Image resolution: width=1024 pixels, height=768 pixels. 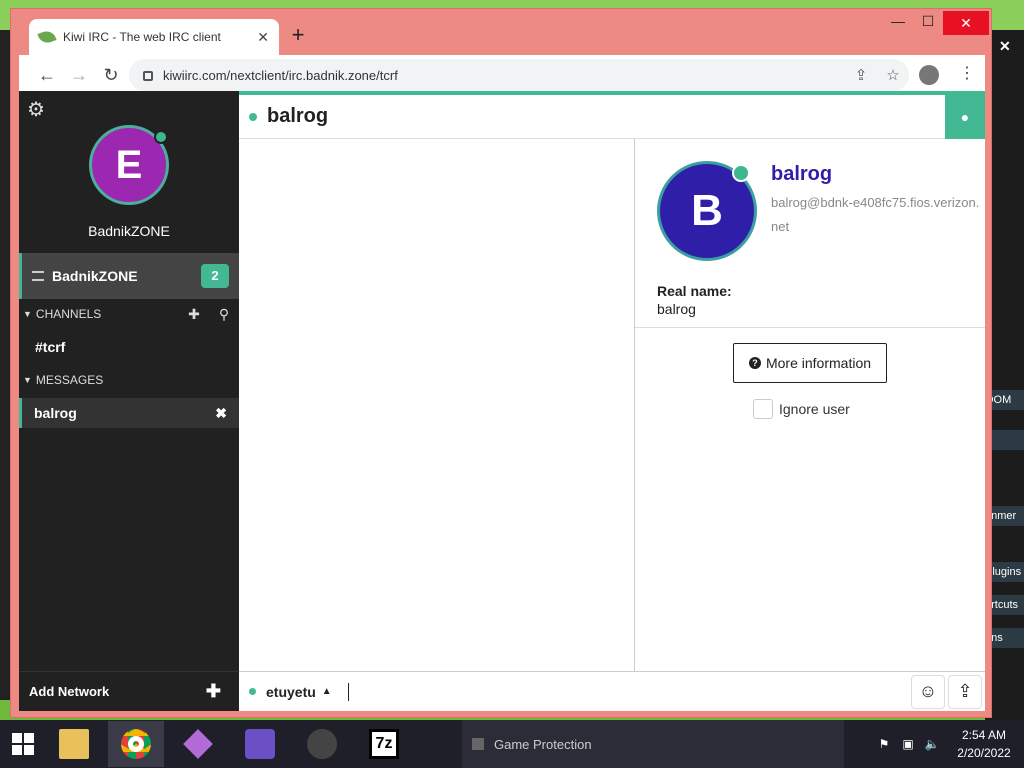 I want to click on reload-icon: ↻, so click(x=111, y=75).